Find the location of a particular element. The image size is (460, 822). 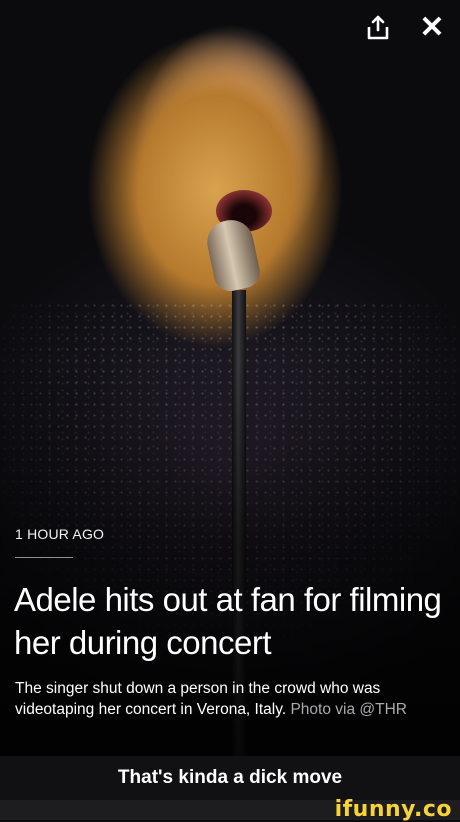

share-button is located at coordinates (378, 28).